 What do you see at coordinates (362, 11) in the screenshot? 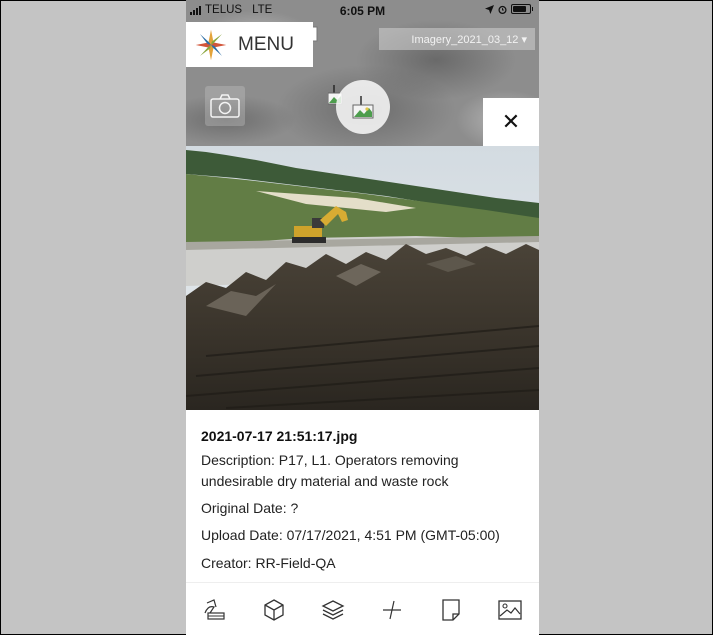
I see `status-bar: TELUS LTE 6:05 PM` at bounding box center [362, 11].